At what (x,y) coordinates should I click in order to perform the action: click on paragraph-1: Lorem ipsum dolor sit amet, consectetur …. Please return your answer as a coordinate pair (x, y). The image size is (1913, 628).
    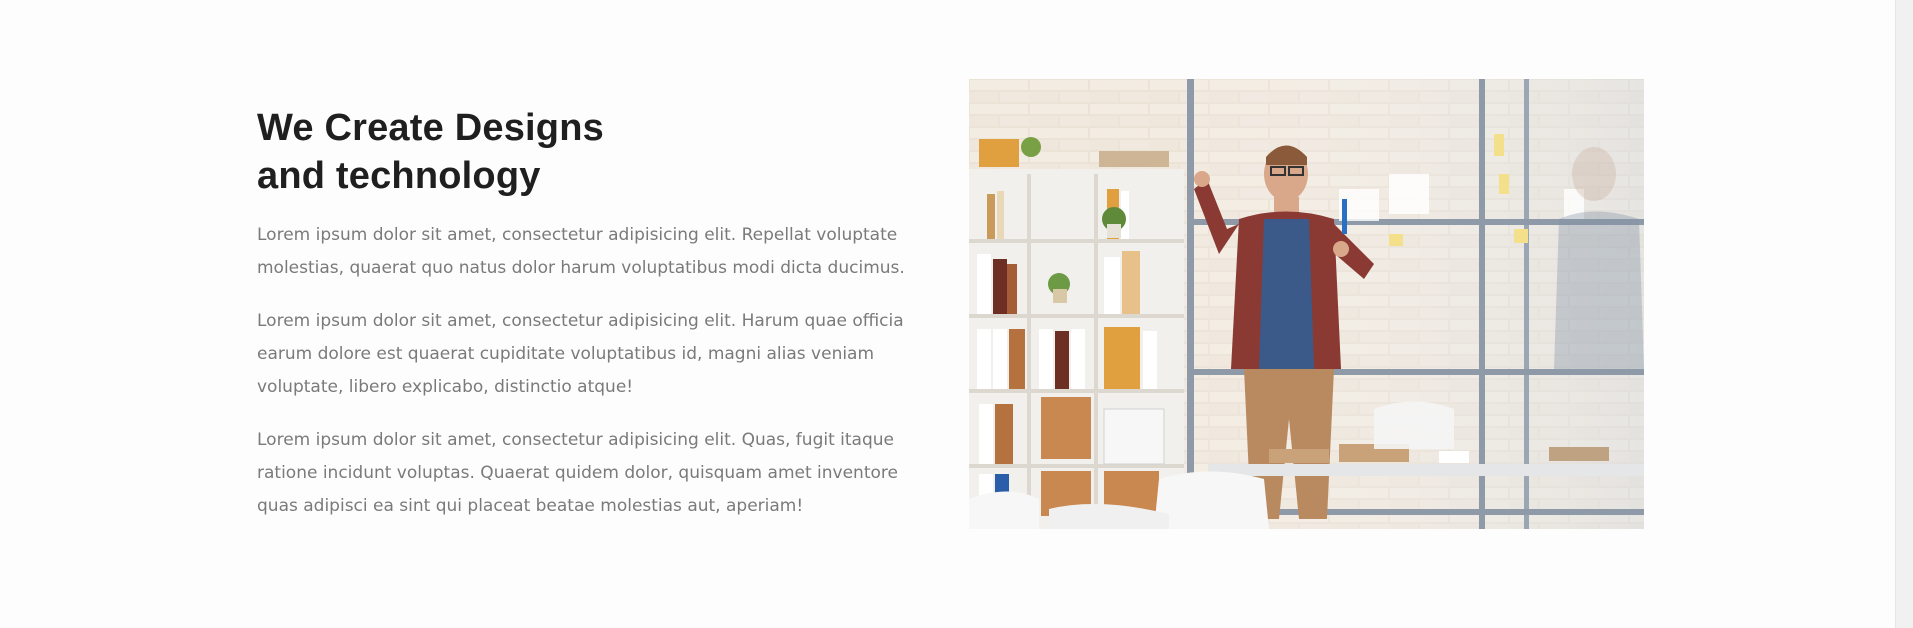
    Looking at the image, I should click on (581, 251).